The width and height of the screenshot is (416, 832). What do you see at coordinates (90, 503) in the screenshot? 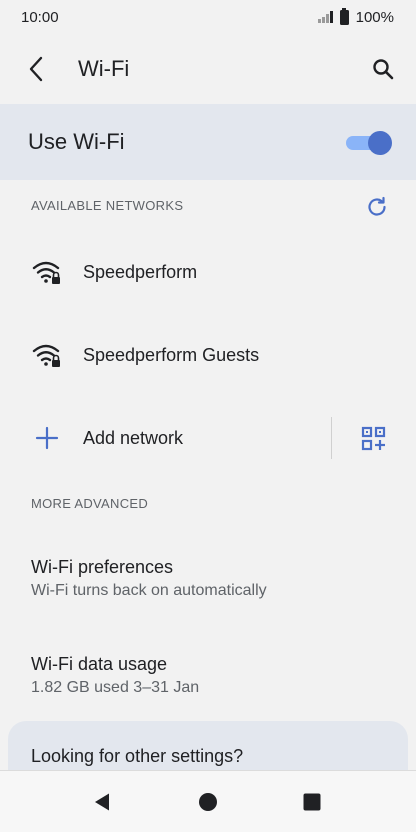
I see `more-advanced-header: MORE ADVANCED` at bounding box center [90, 503].